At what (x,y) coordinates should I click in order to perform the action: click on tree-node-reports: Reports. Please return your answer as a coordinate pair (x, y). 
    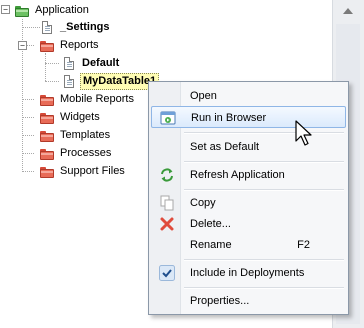
    Looking at the image, I should click on (70, 45).